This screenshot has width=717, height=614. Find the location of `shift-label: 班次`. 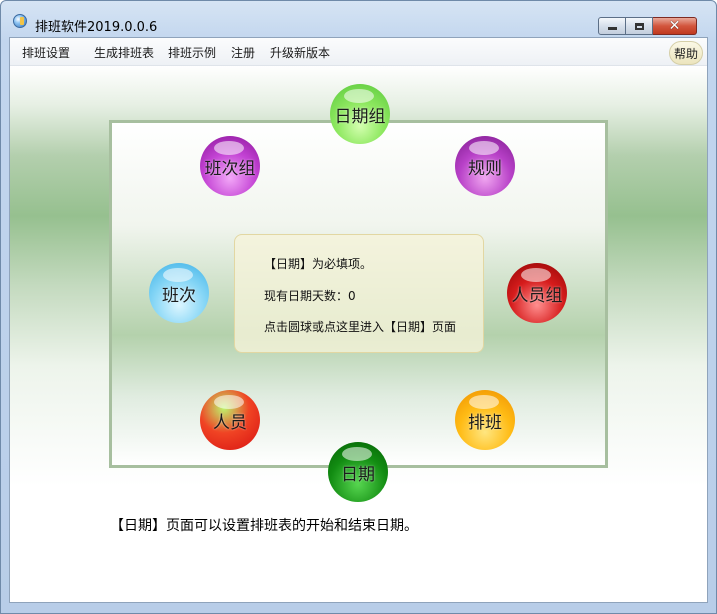

shift-label: 班次 is located at coordinates (179, 295).